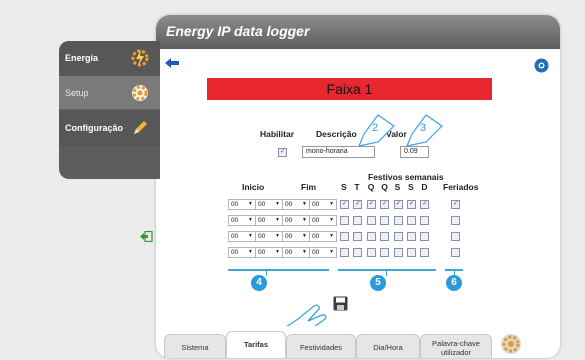 Image resolution: width=585 pixels, height=360 pixels. What do you see at coordinates (195, 346) in the screenshot?
I see `tab-sistema: Sistema` at bounding box center [195, 346].